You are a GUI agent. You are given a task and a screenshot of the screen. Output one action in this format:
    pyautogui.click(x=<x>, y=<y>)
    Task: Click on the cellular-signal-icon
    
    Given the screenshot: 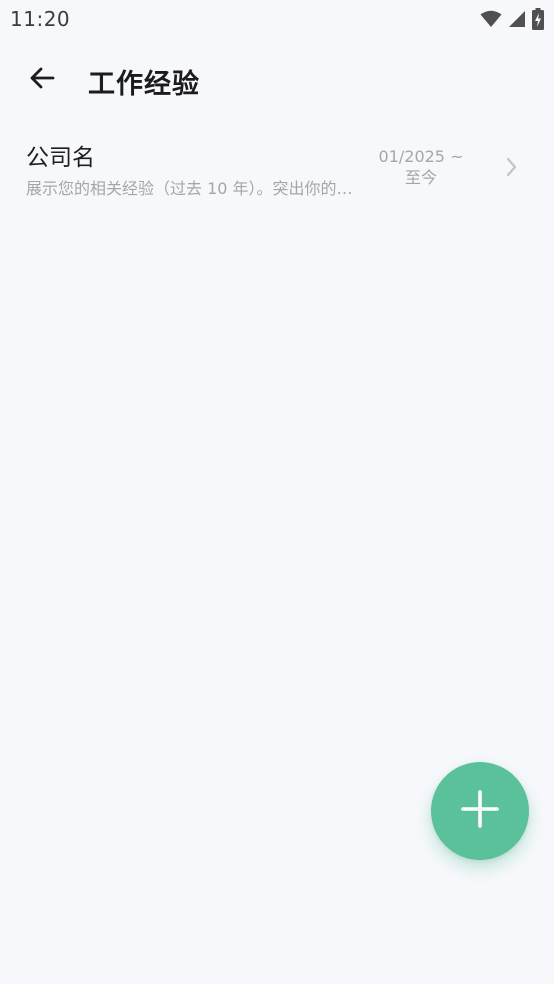 What is the action you would take?
    pyautogui.click(x=517, y=19)
    